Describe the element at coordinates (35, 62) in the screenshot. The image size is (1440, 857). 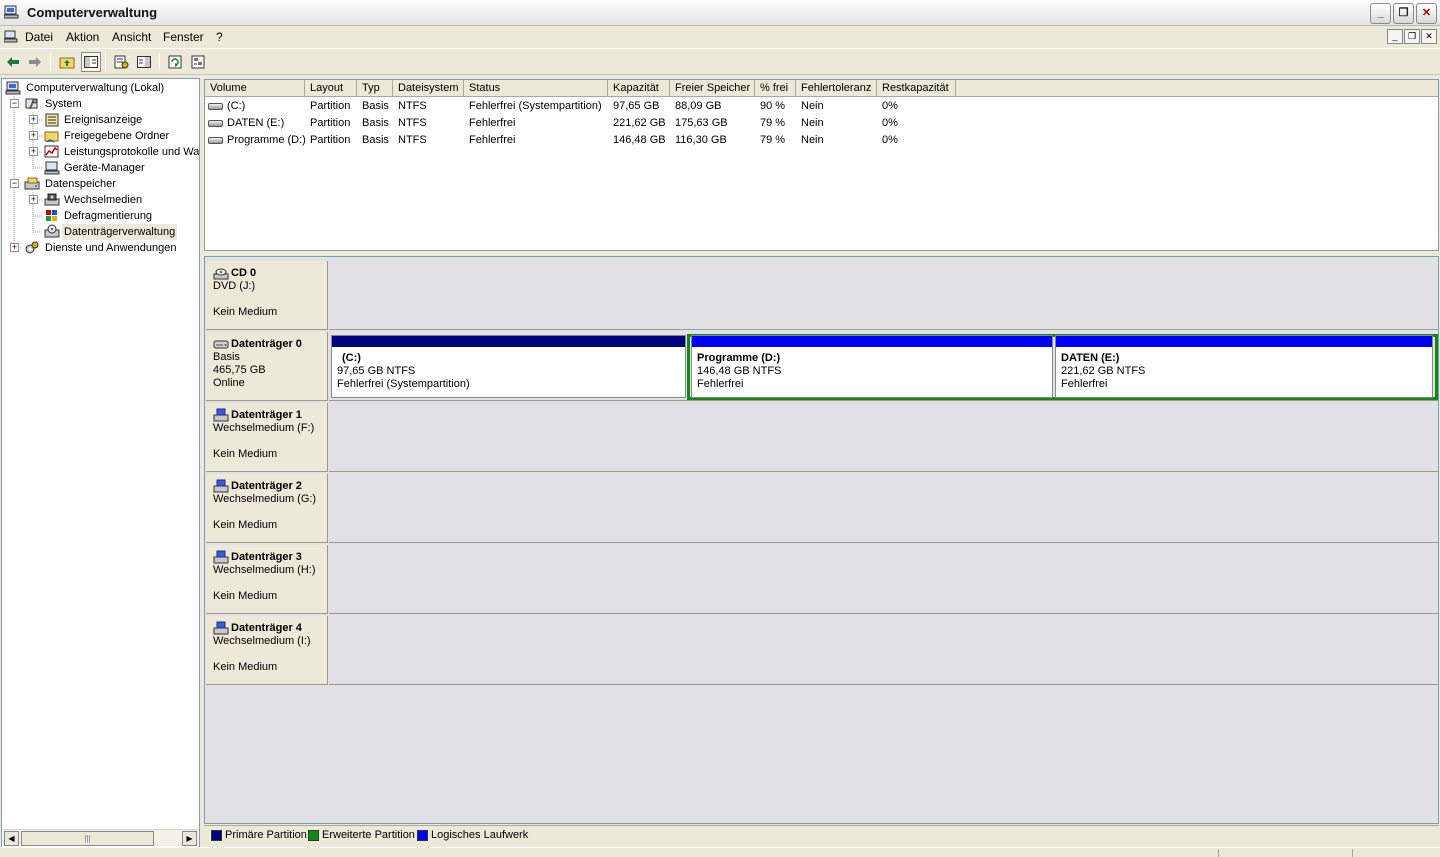
I see `forward-button` at that location.